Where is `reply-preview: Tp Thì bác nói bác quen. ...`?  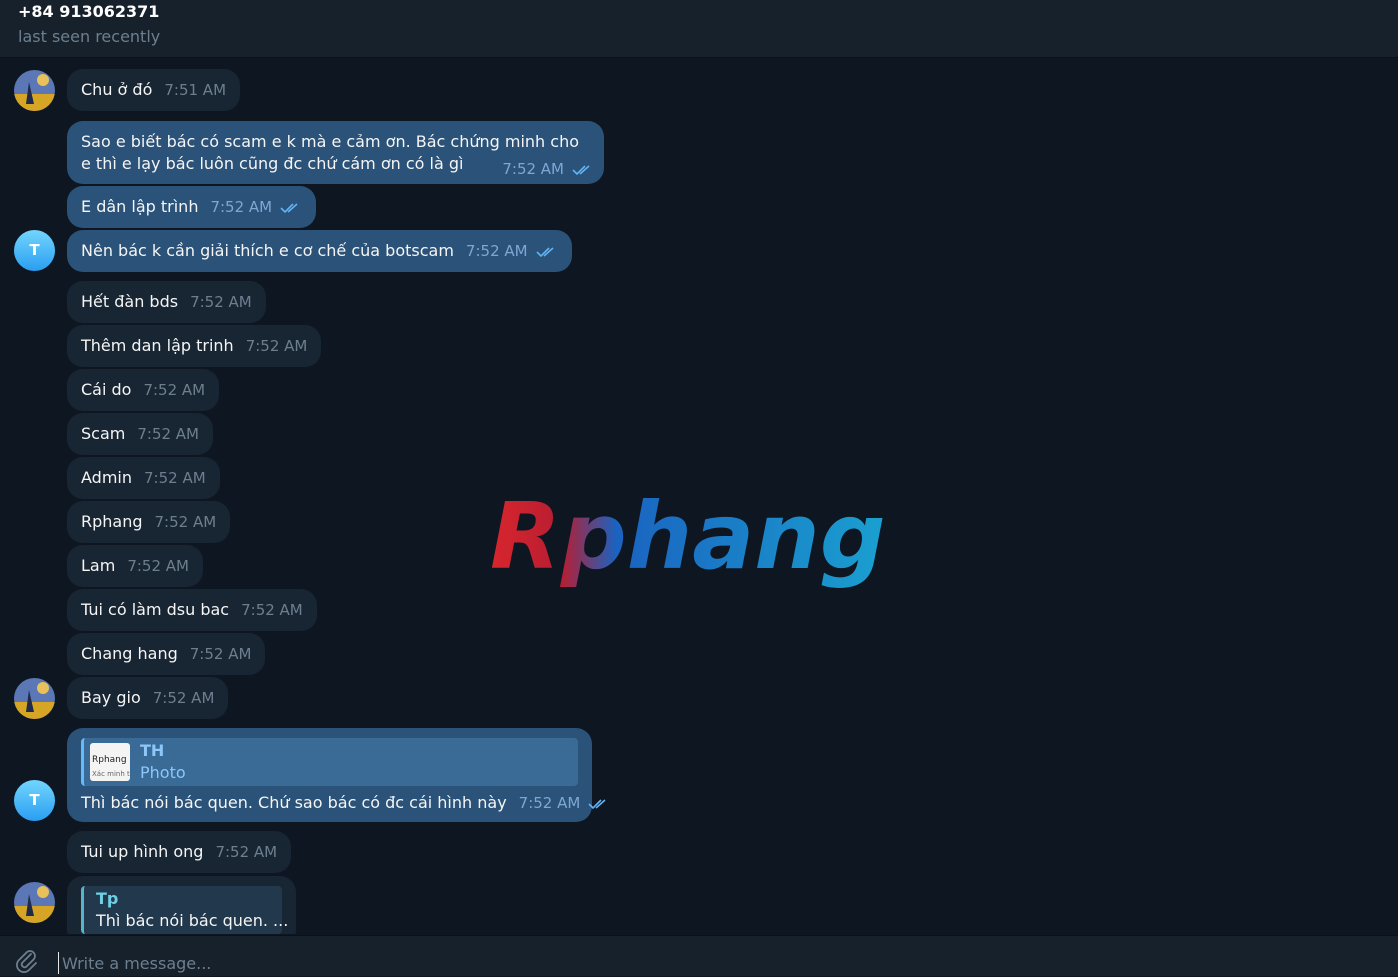
reply-preview: Tp Thì bác nói bác quen. ... is located at coordinates (184, 910).